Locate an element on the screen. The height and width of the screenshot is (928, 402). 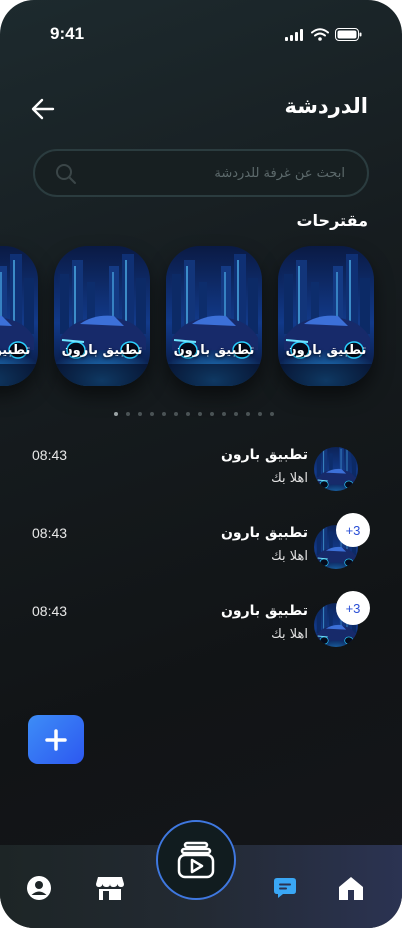
add-chat-button is located at coordinates (56, 739).